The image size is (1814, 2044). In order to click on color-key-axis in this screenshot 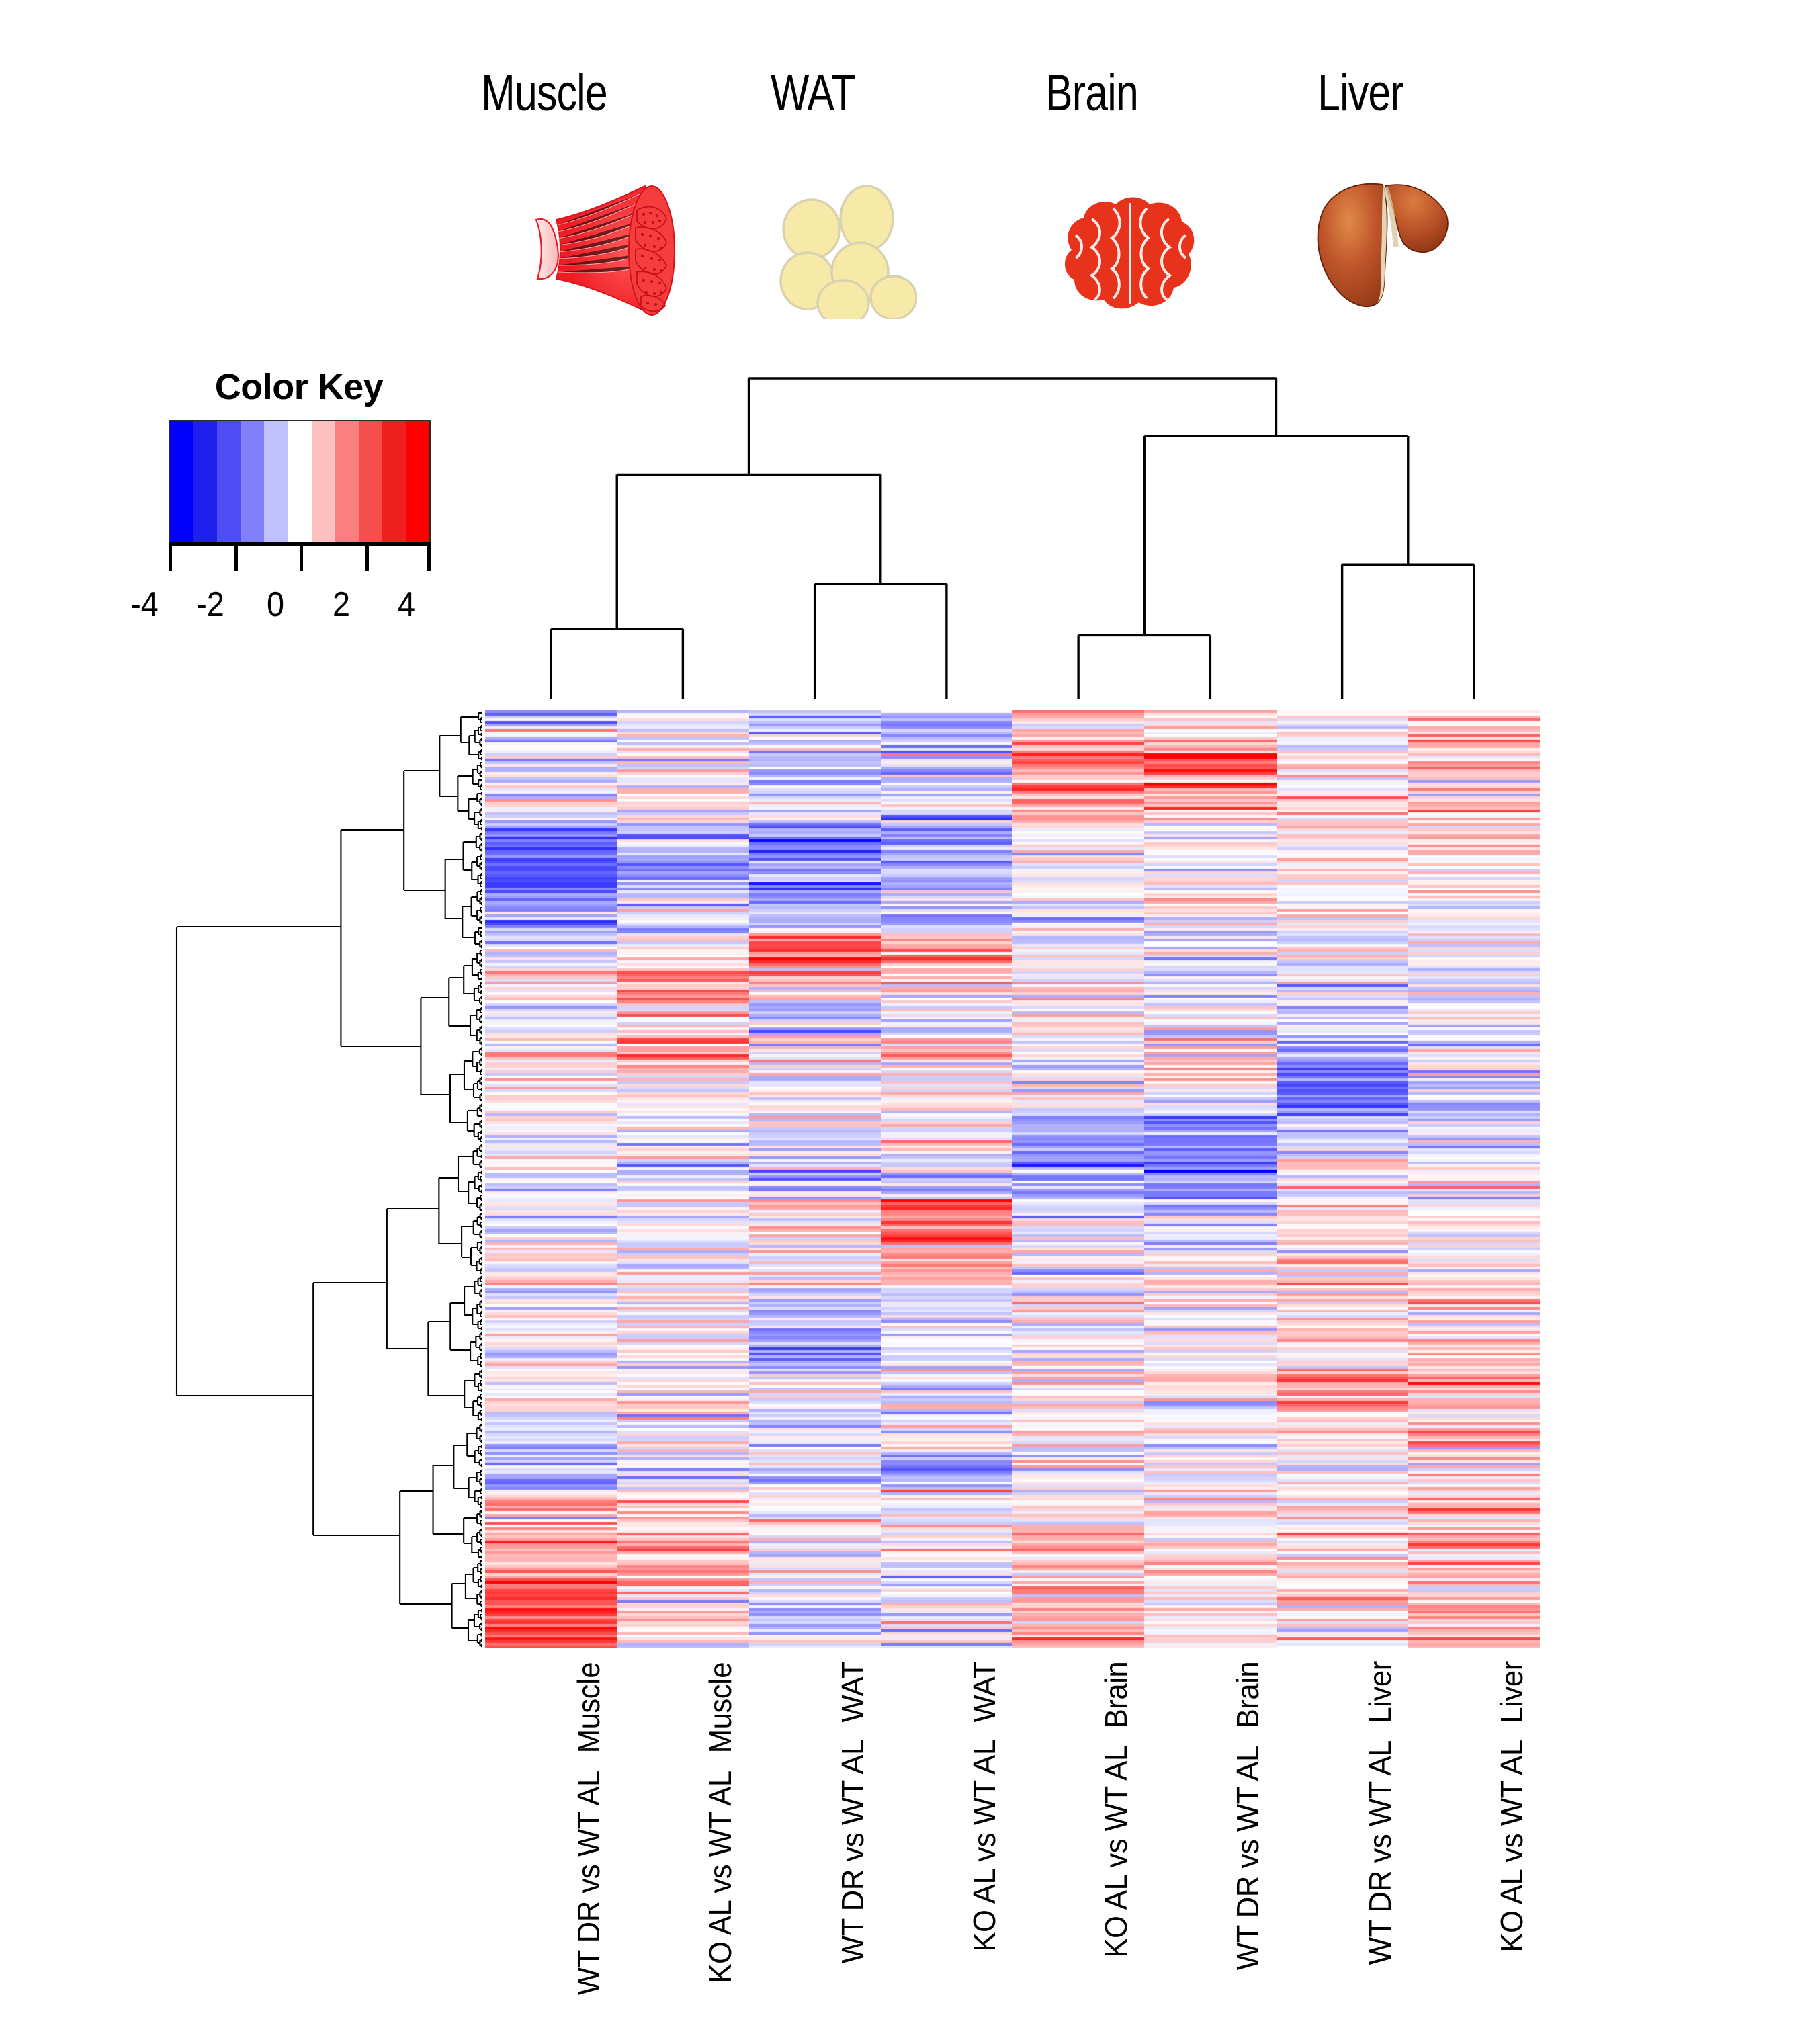, I will do `click(300, 563)`.